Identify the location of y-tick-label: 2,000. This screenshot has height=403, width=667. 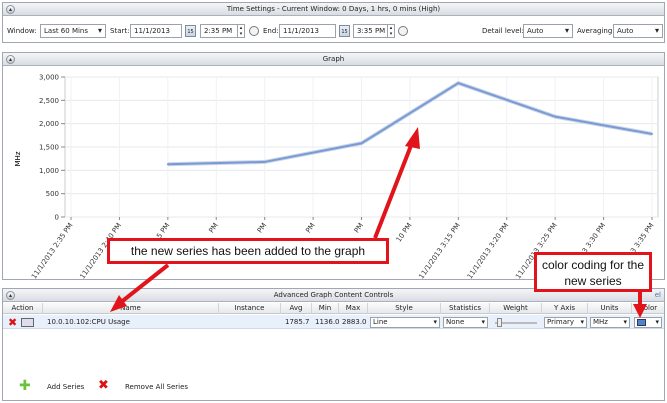
(49, 124).